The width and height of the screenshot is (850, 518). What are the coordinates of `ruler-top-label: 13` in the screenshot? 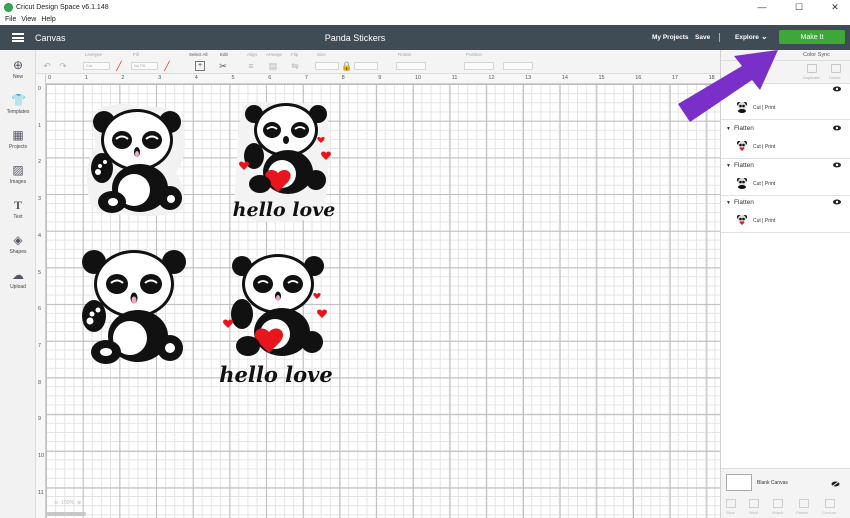 It's located at (528, 78).